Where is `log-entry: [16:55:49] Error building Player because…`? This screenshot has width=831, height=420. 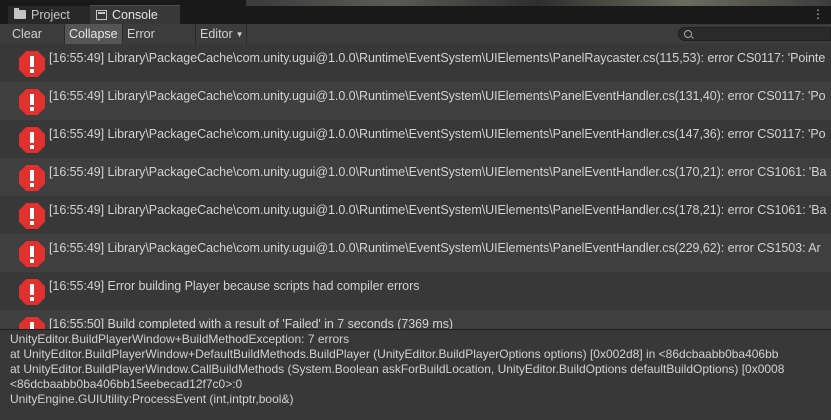 log-entry: [16:55:49] Error building Player because… is located at coordinates (415, 291).